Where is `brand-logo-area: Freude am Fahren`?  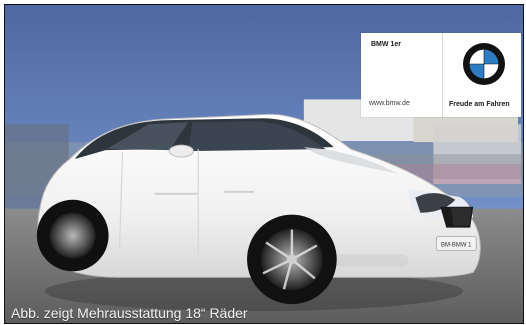 brand-logo-area: Freude am Fahren is located at coordinates (482, 75).